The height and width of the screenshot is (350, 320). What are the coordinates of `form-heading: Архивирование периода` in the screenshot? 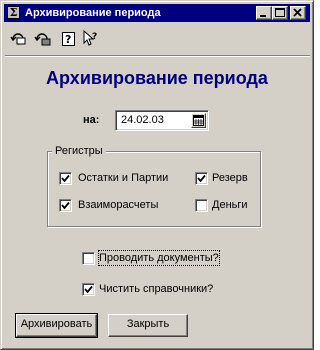 It's located at (157, 78).